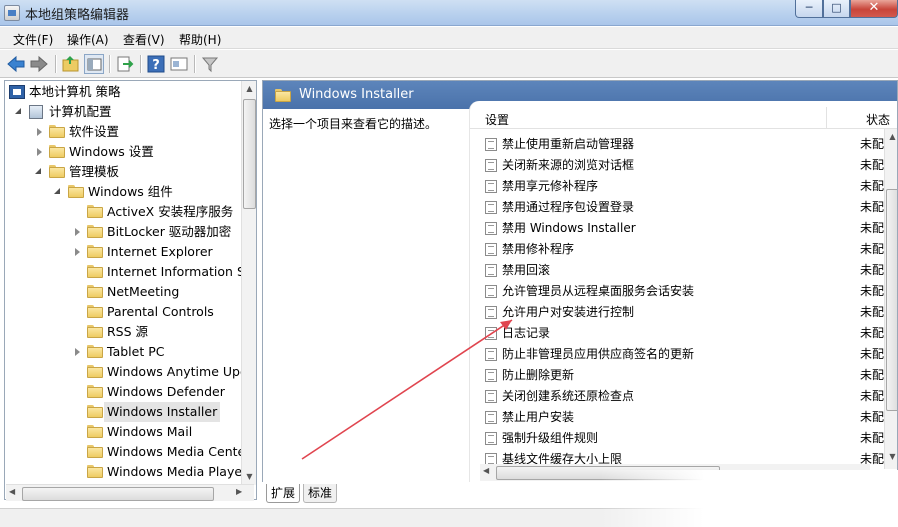 The width and height of the screenshot is (898, 527). Describe the element at coordinates (156, 64) in the screenshot. I see `help-icon: ?` at that location.